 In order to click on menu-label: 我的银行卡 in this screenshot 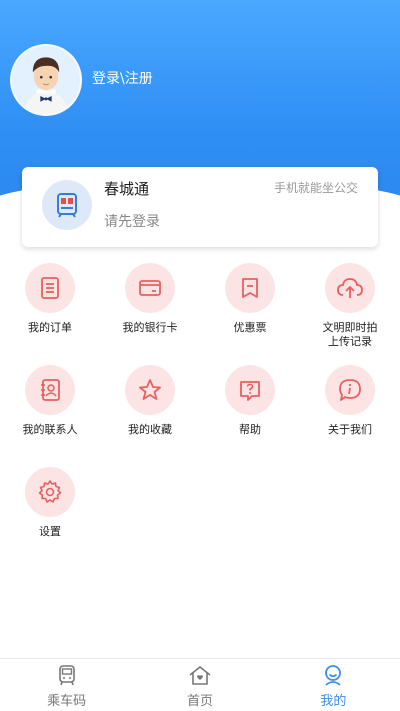, I will do `click(150, 327)`.